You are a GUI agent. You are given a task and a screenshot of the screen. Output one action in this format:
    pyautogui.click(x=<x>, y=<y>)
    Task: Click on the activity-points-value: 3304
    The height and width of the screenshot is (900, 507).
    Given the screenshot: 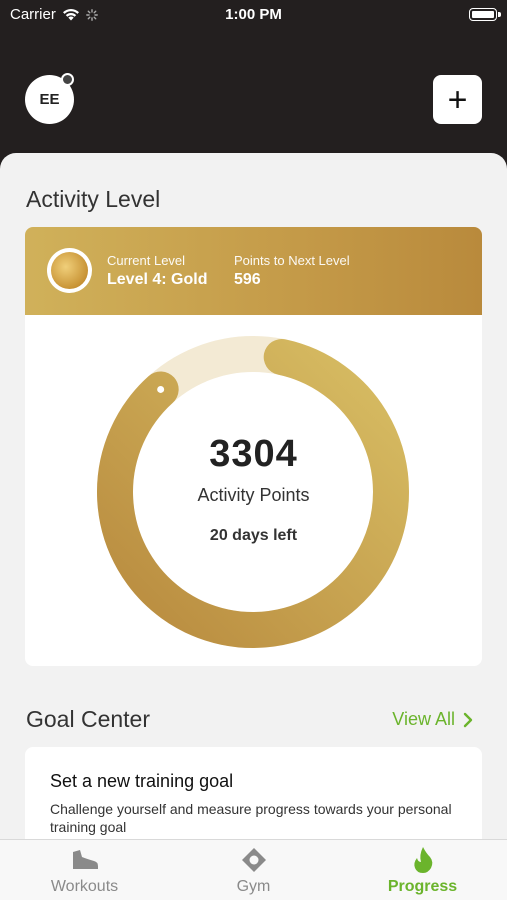 What is the action you would take?
    pyautogui.click(x=253, y=454)
    